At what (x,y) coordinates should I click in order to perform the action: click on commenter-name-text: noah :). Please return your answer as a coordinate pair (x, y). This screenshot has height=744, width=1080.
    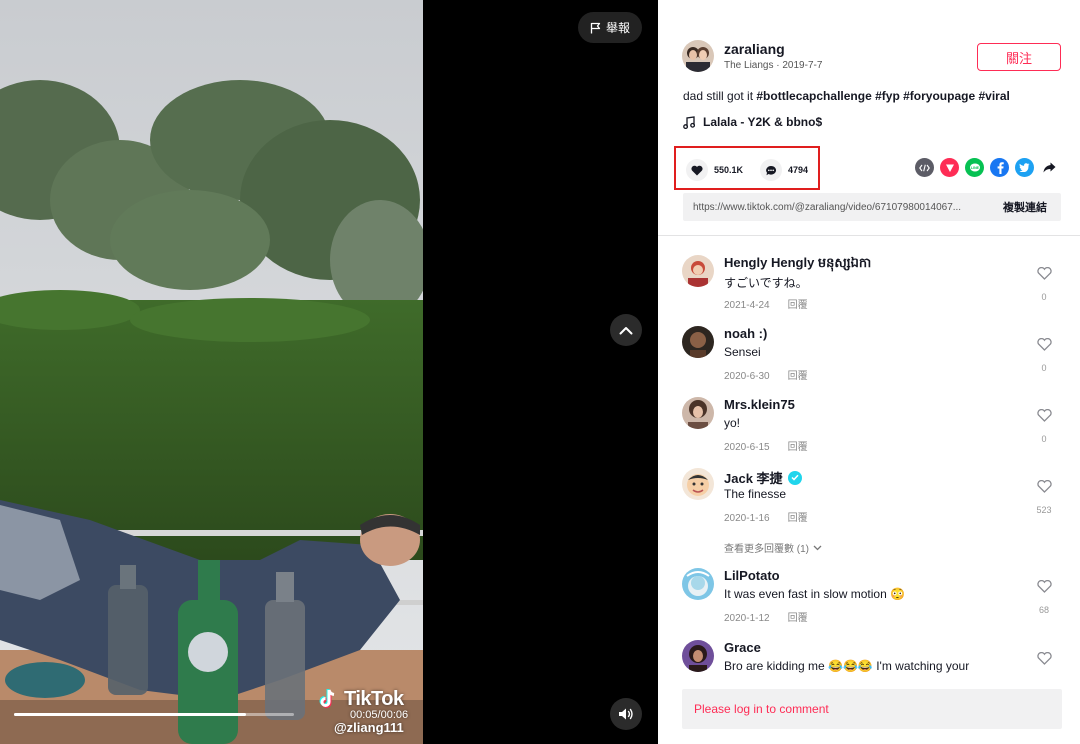
    Looking at the image, I should click on (745, 333).